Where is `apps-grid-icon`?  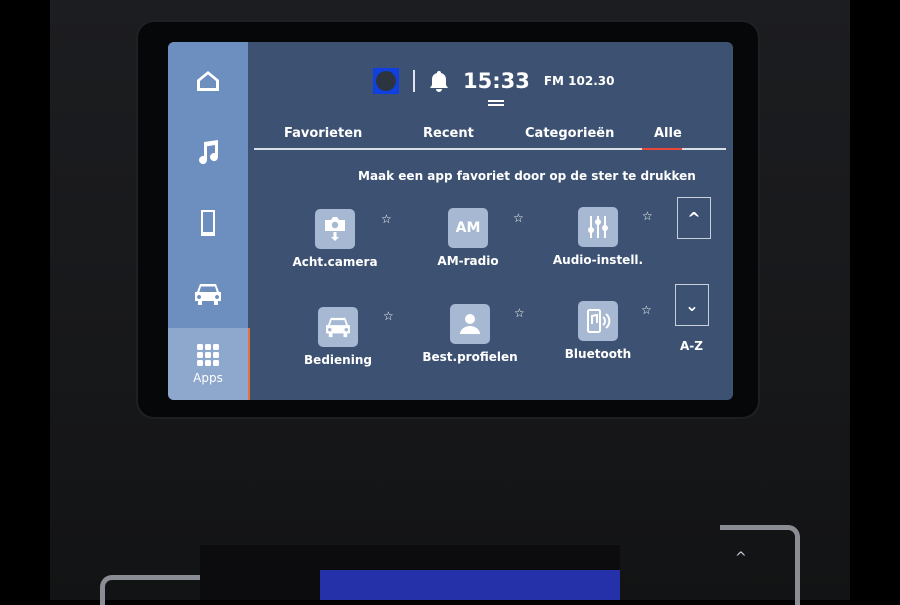
apps-grid-icon is located at coordinates (208, 355).